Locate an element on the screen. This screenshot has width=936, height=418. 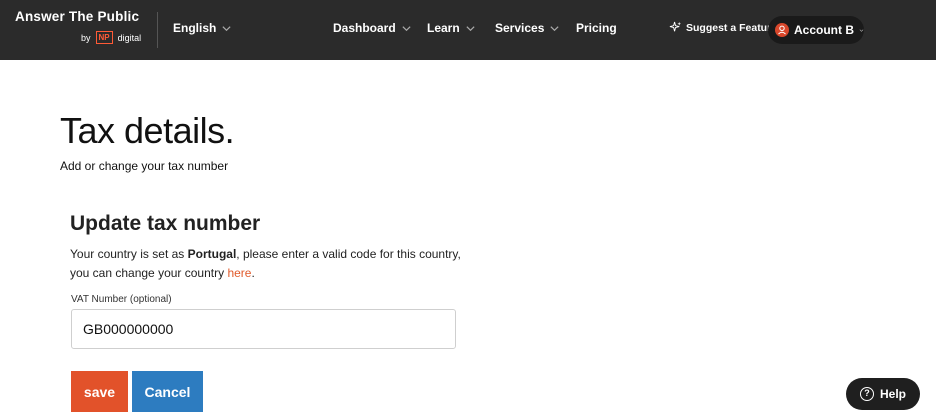
suggest-feature-button: Suggest a Feature is located at coordinates (723, 27).